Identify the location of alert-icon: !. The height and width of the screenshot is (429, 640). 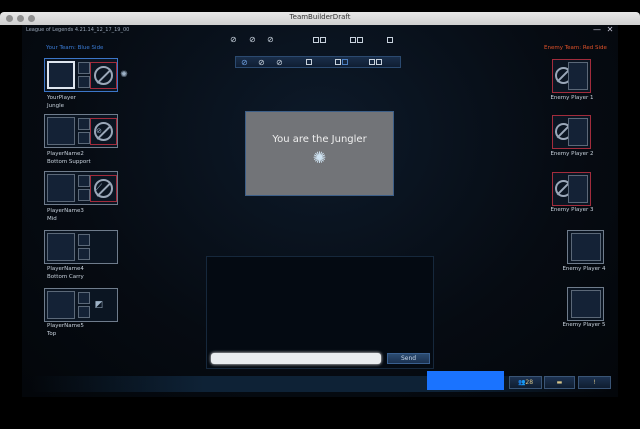
(594, 382).